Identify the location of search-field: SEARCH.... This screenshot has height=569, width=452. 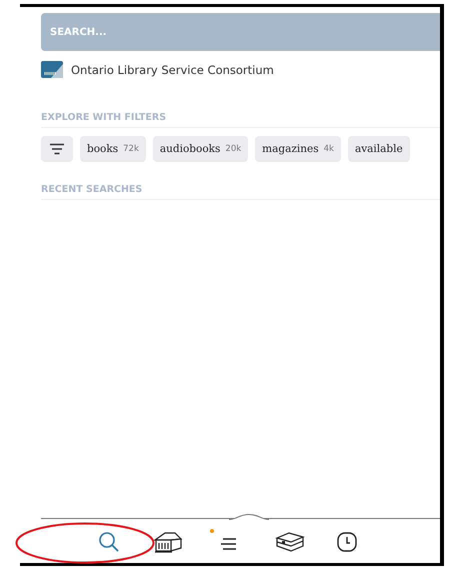
(240, 32).